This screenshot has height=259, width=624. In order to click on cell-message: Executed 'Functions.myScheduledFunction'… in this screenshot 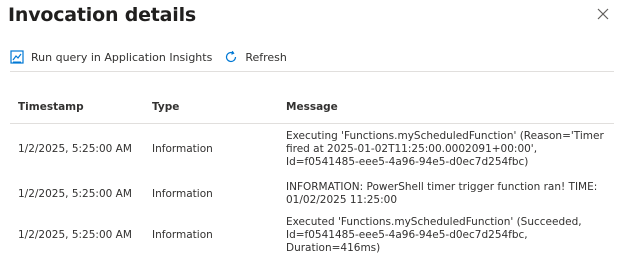, I will do `click(434, 235)`.